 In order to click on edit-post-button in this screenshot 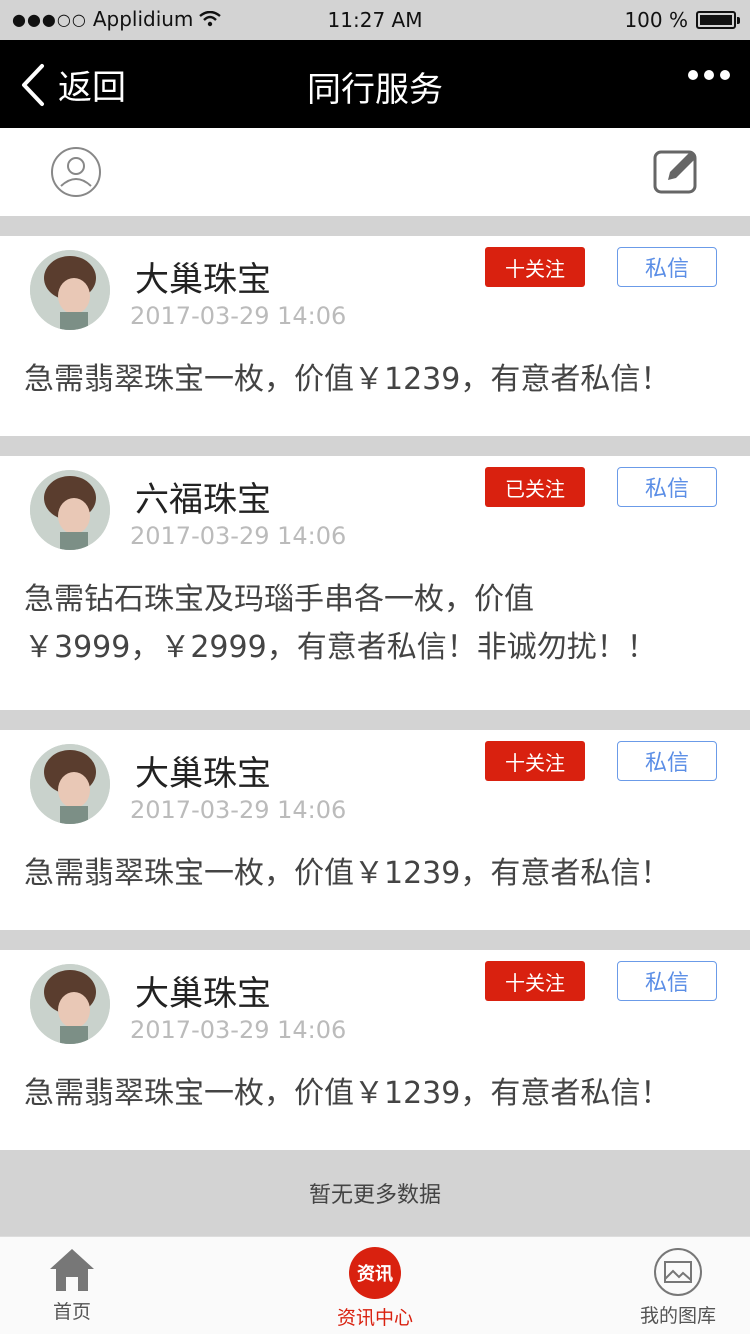, I will do `click(677, 173)`.